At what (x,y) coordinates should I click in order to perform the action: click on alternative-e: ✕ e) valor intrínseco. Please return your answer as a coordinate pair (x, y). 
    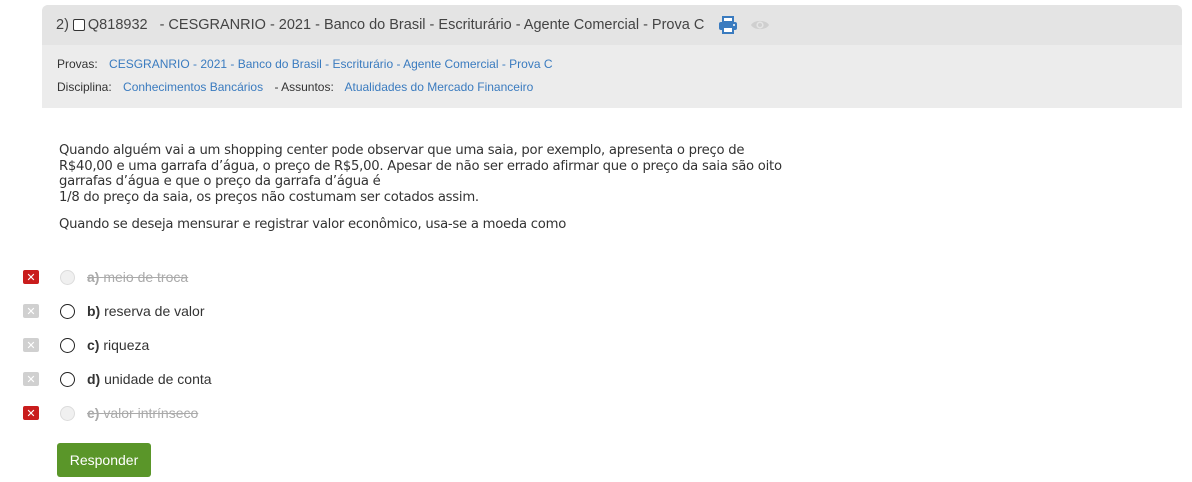
    Looking at the image, I should click on (110, 413).